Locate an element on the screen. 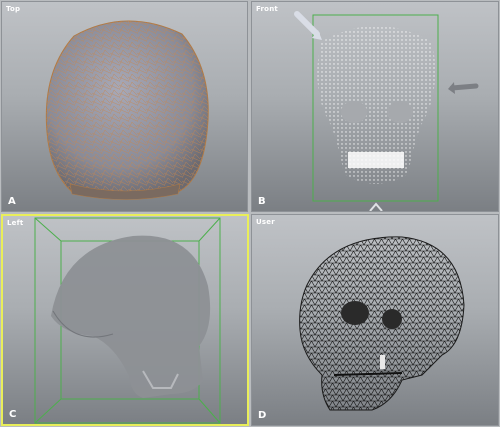 This screenshot has width=500, height=427. viewport-letter: D is located at coordinates (262, 415).